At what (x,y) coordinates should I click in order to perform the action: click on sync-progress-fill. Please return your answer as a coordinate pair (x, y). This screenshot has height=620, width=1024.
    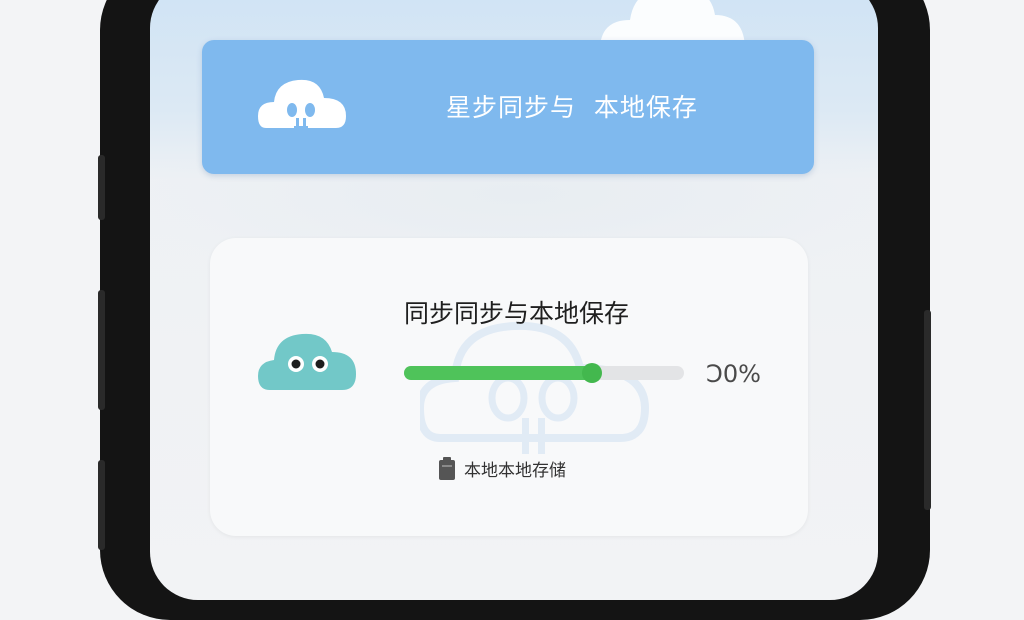
    Looking at the image, I should click on (498, 373).